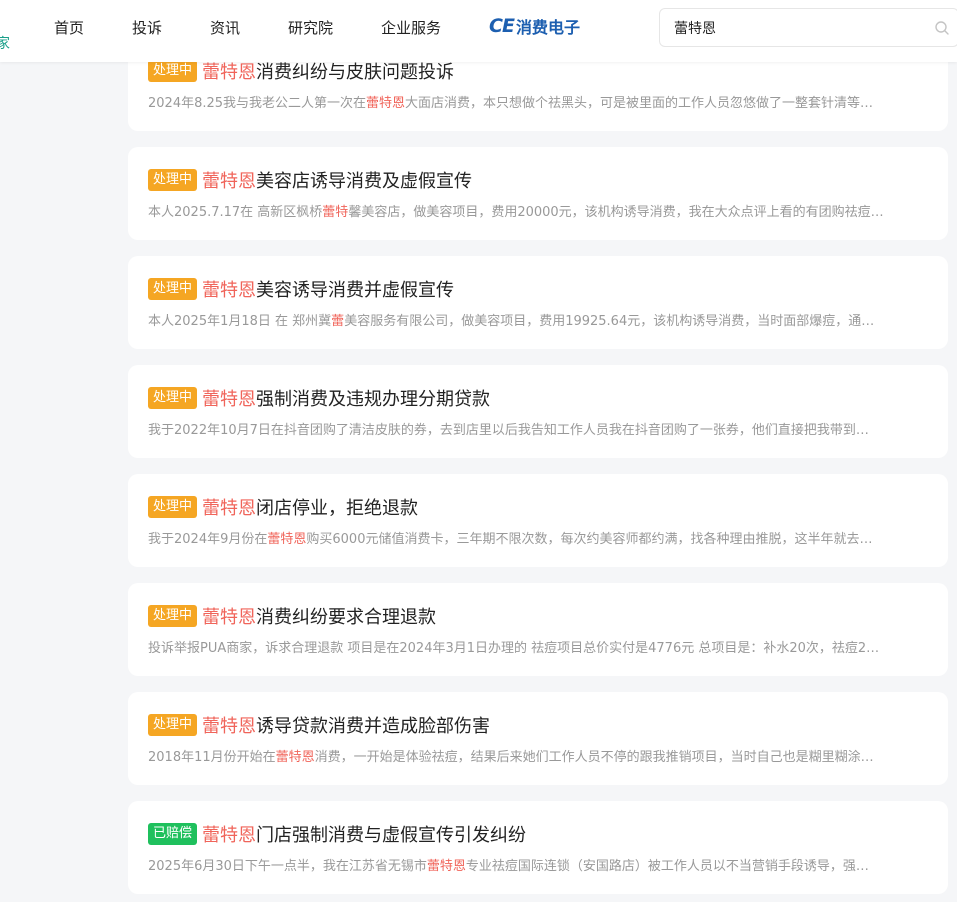 The image size is (957, 902). I want to click on site-logo: CE 消费电子, so click(534, 26).